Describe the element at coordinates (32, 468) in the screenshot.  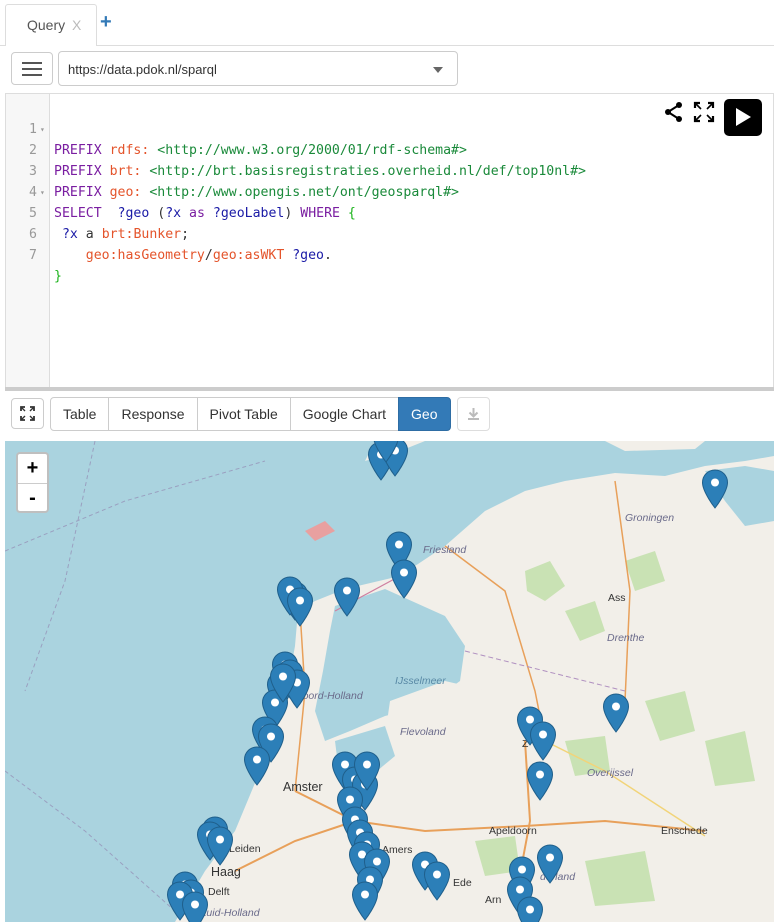
I see `zoom-in-button: +` at that location.